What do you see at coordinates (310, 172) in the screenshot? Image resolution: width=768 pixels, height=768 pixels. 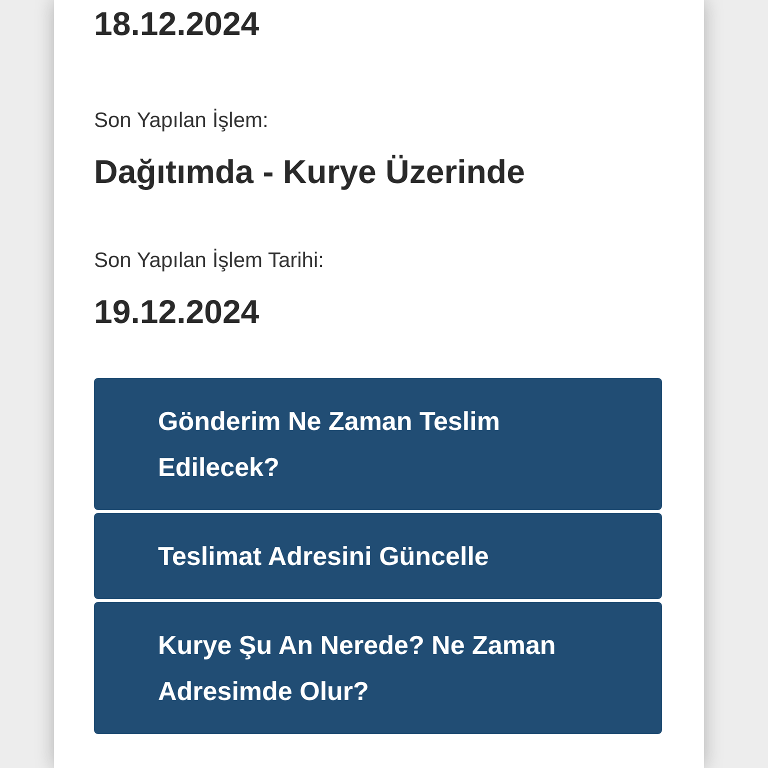 I see `field-value: Dağıtımda - Kurye Üzerinde` at bounding box center [310, 172].